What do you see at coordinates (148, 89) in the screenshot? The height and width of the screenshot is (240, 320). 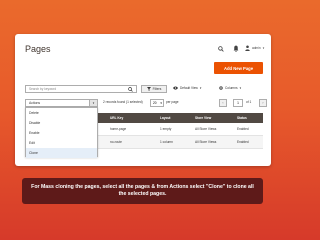 I see `filter-icon` at bounding box center [148, 89].